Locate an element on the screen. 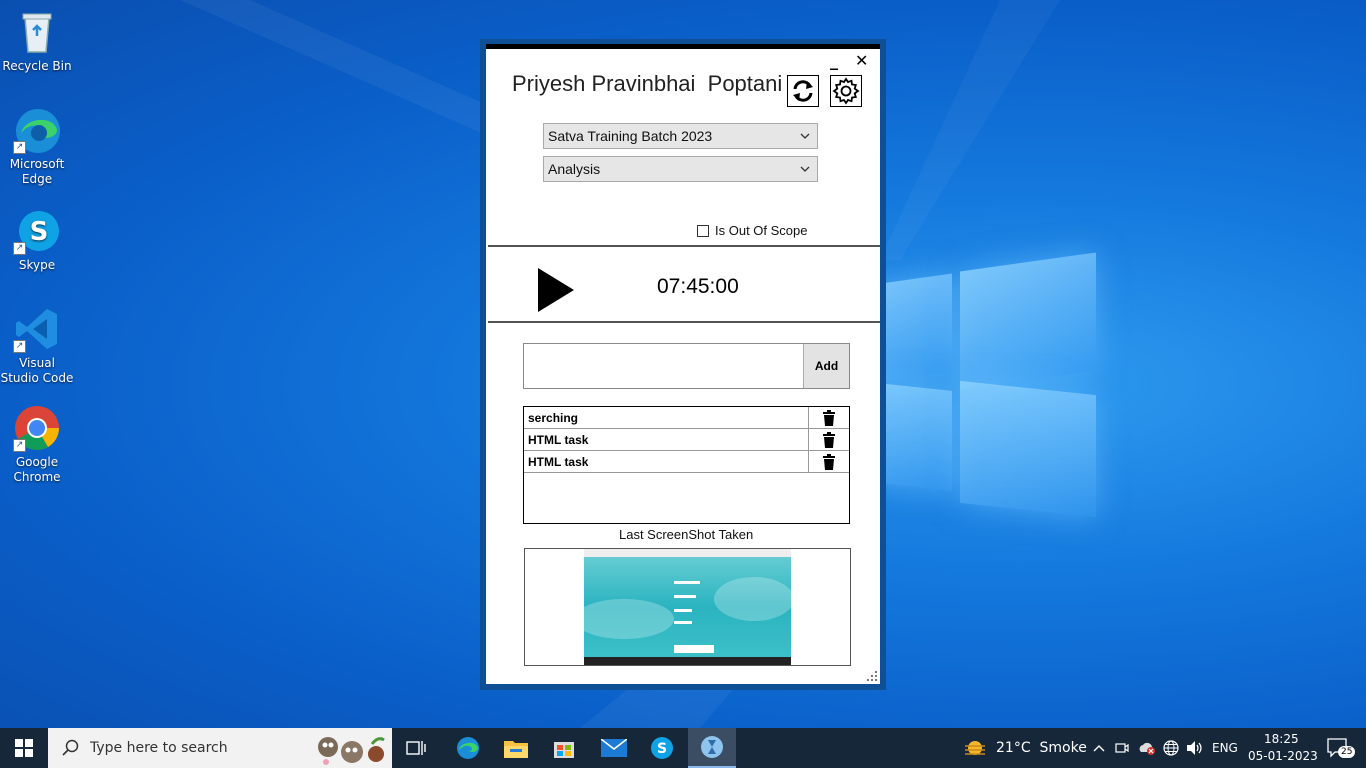  project-select-value: Satva Training Batch 2023 is located at coordinates (630, 136).